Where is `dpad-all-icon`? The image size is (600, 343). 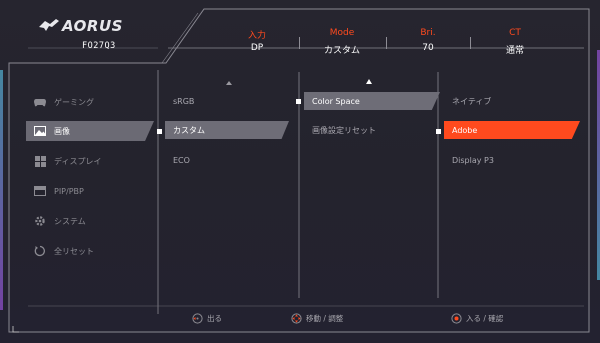 dpad-all-icon is located at coordinates (296, 318).